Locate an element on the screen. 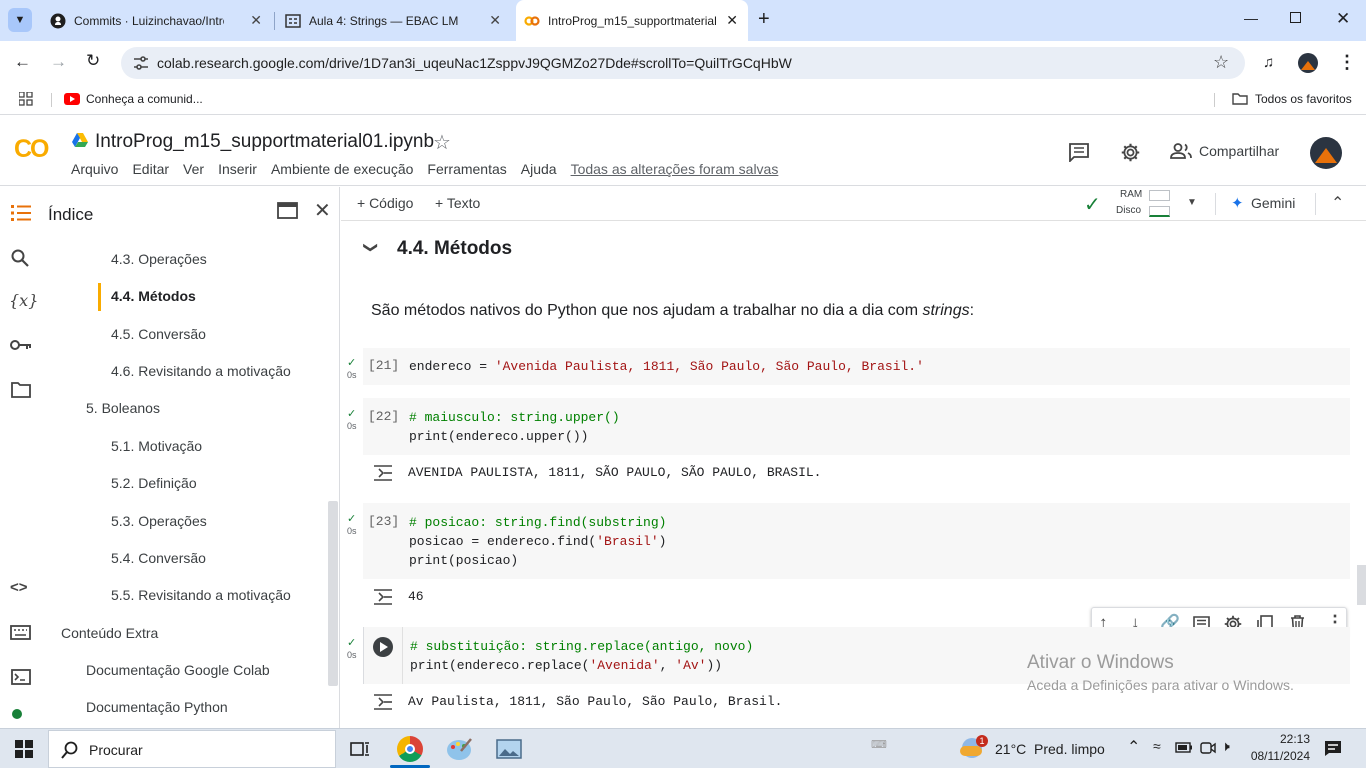 This screenshot has height=768, width=1366. notifications-icon is located at coordinates (1333, 748).